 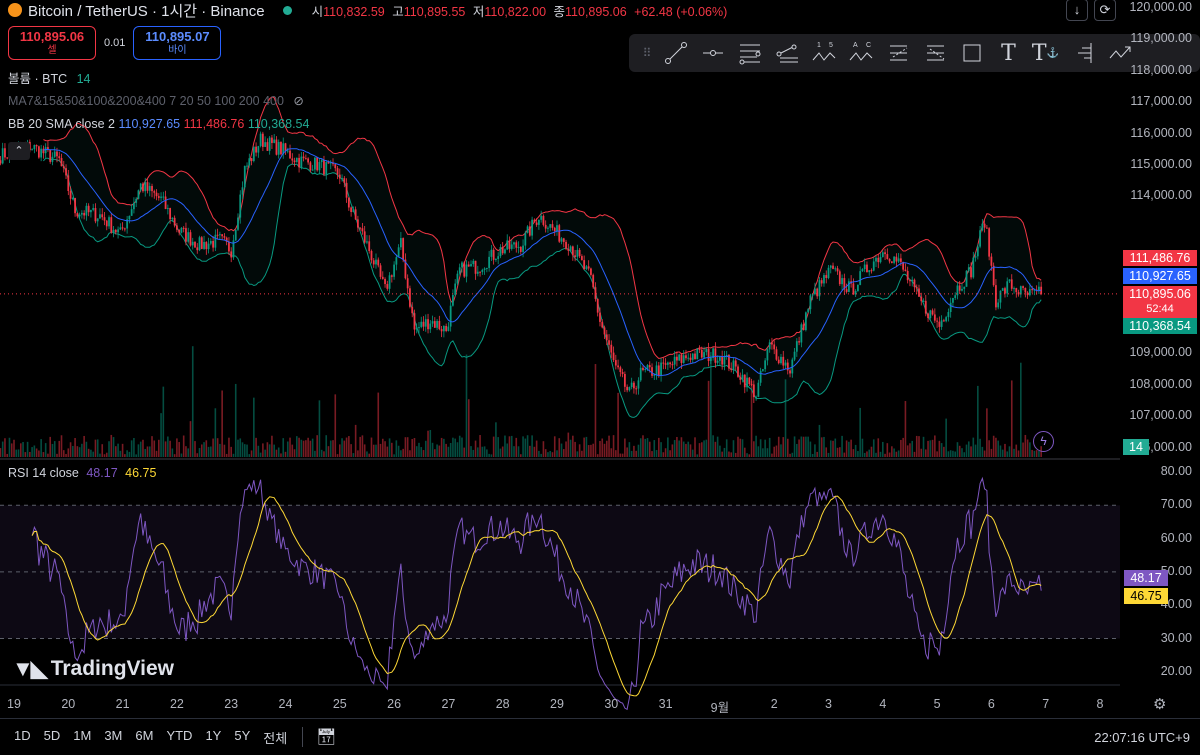 I want to click on go-to-date-icon: 📅︎, so click(x=326, y=737).